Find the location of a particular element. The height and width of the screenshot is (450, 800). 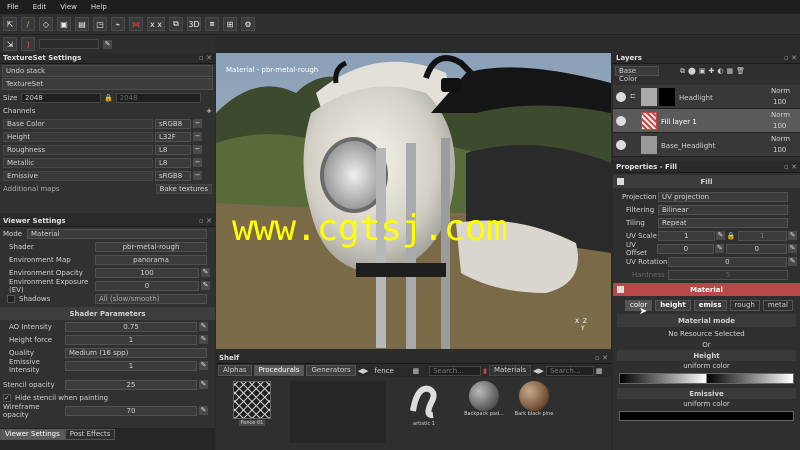

export-icon: ⧈ is located at coordinates (212, 24).